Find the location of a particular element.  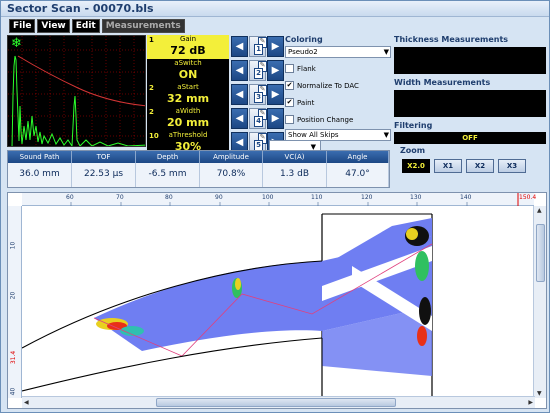

readout-value: 36.0 mm is located at coordinates (40, 175).